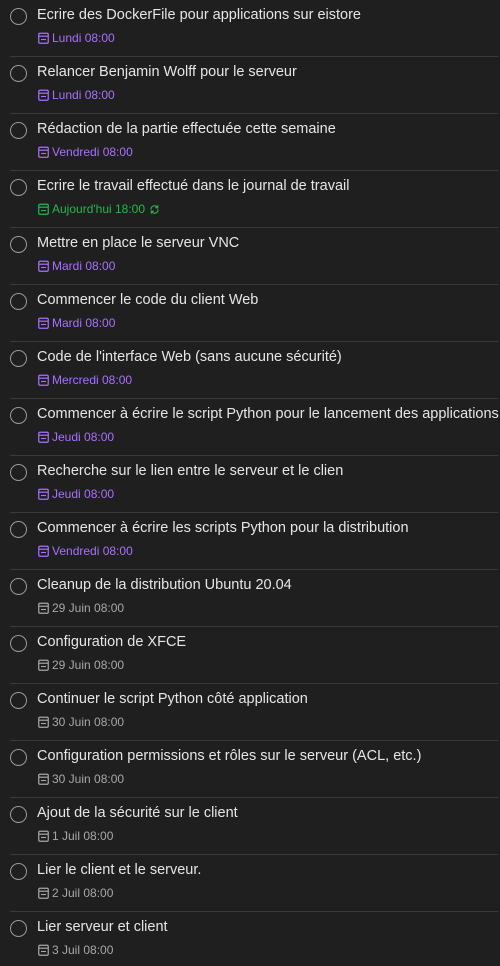 The height and width of the screenshot is (966, 500). I want to click on task-due-date: Mercredi 08:00, so click(85, 380).